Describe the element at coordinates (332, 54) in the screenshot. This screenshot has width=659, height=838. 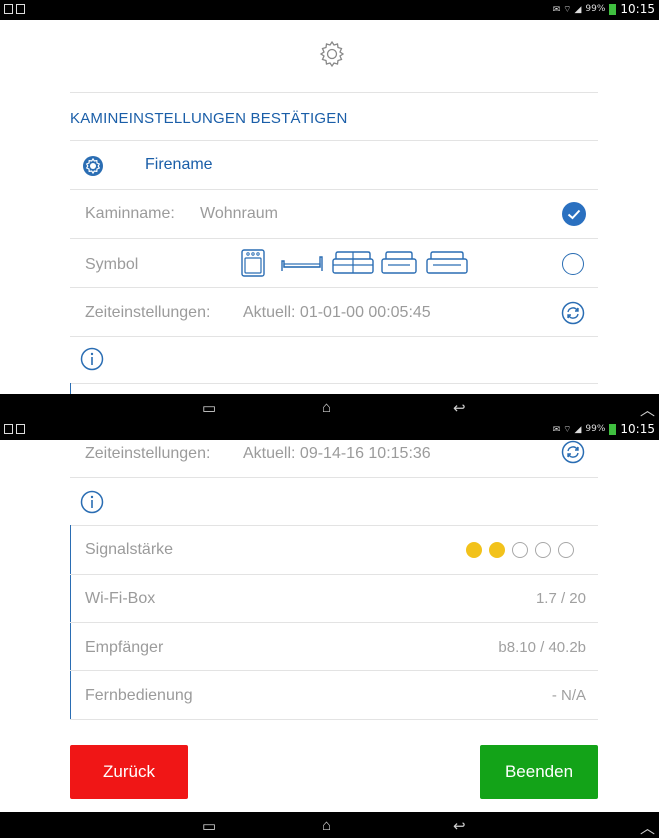
I see `gear-icon` at that location.